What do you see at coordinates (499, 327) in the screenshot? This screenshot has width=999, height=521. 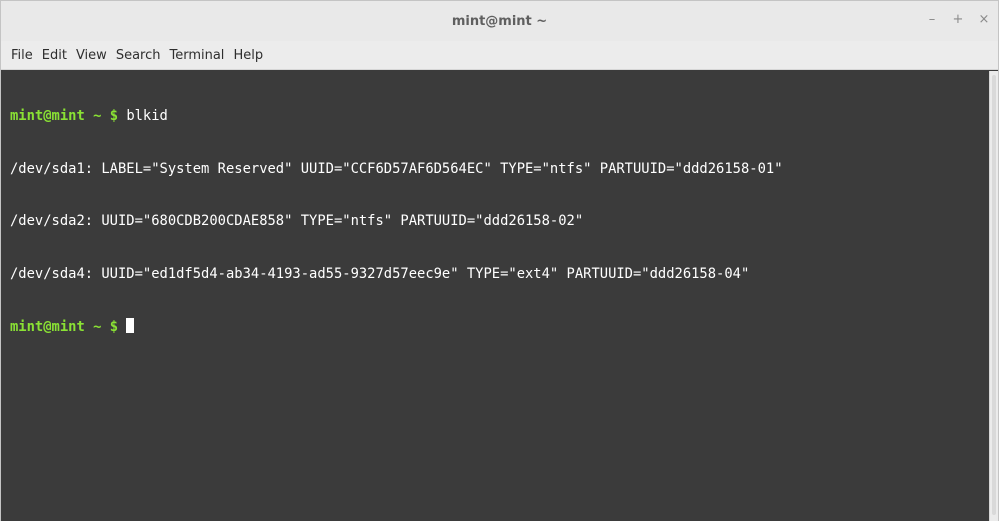 I see `active-prompt-line: mint@mint ~ $` at bounding box center [499, 327].